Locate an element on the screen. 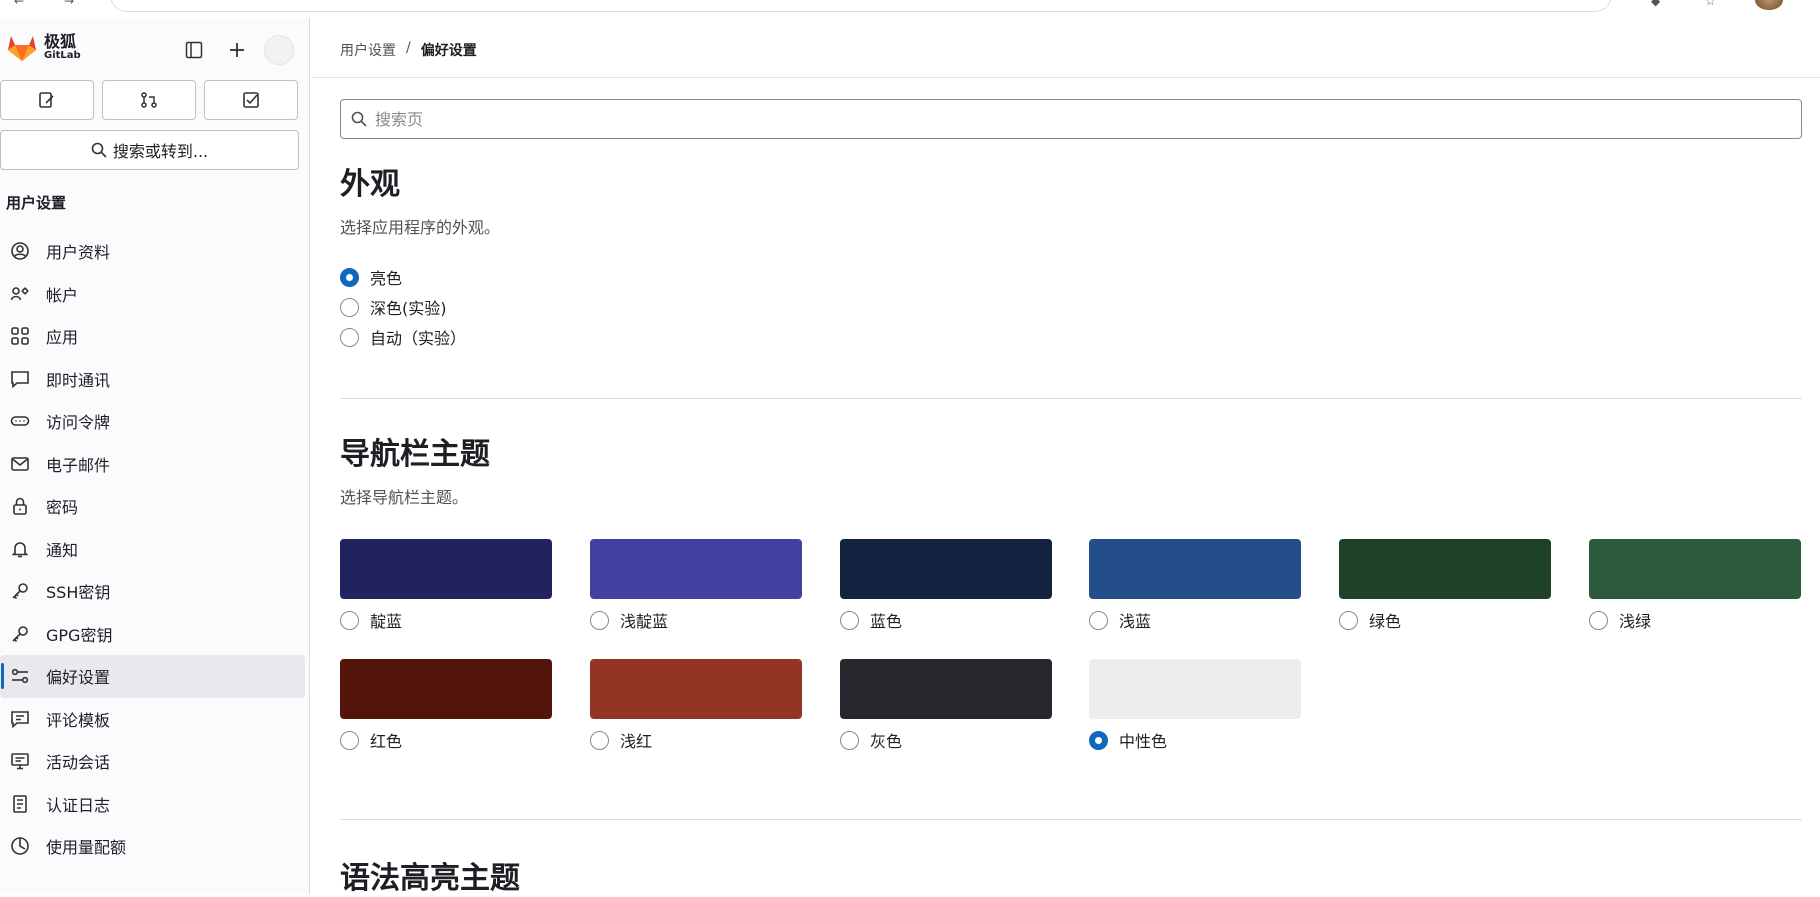 This screenshot has height=897, width=1820. navbar-theme-option: 绿色 is located at coordinates (1445, 585).